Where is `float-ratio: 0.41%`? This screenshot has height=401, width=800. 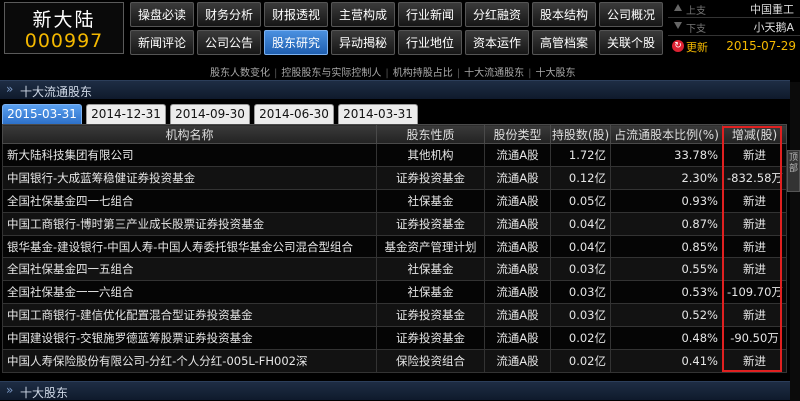
float-ratio: 0.41% is located at coordinates (666, 361).